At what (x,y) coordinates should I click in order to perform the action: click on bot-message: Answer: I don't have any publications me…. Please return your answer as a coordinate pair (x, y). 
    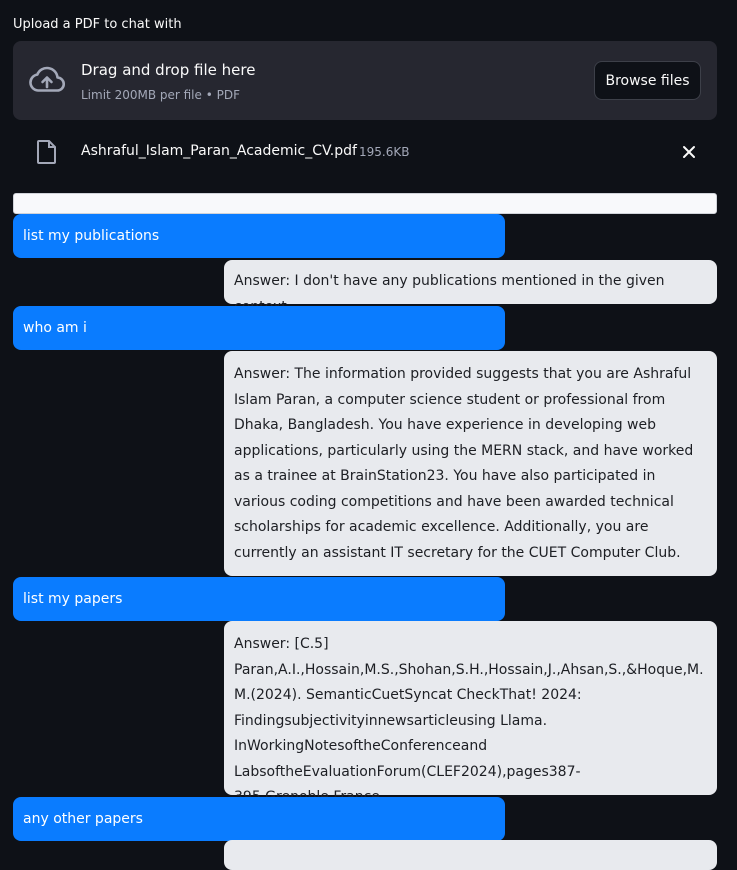
    Looking at the image, I should click on (470, 287).